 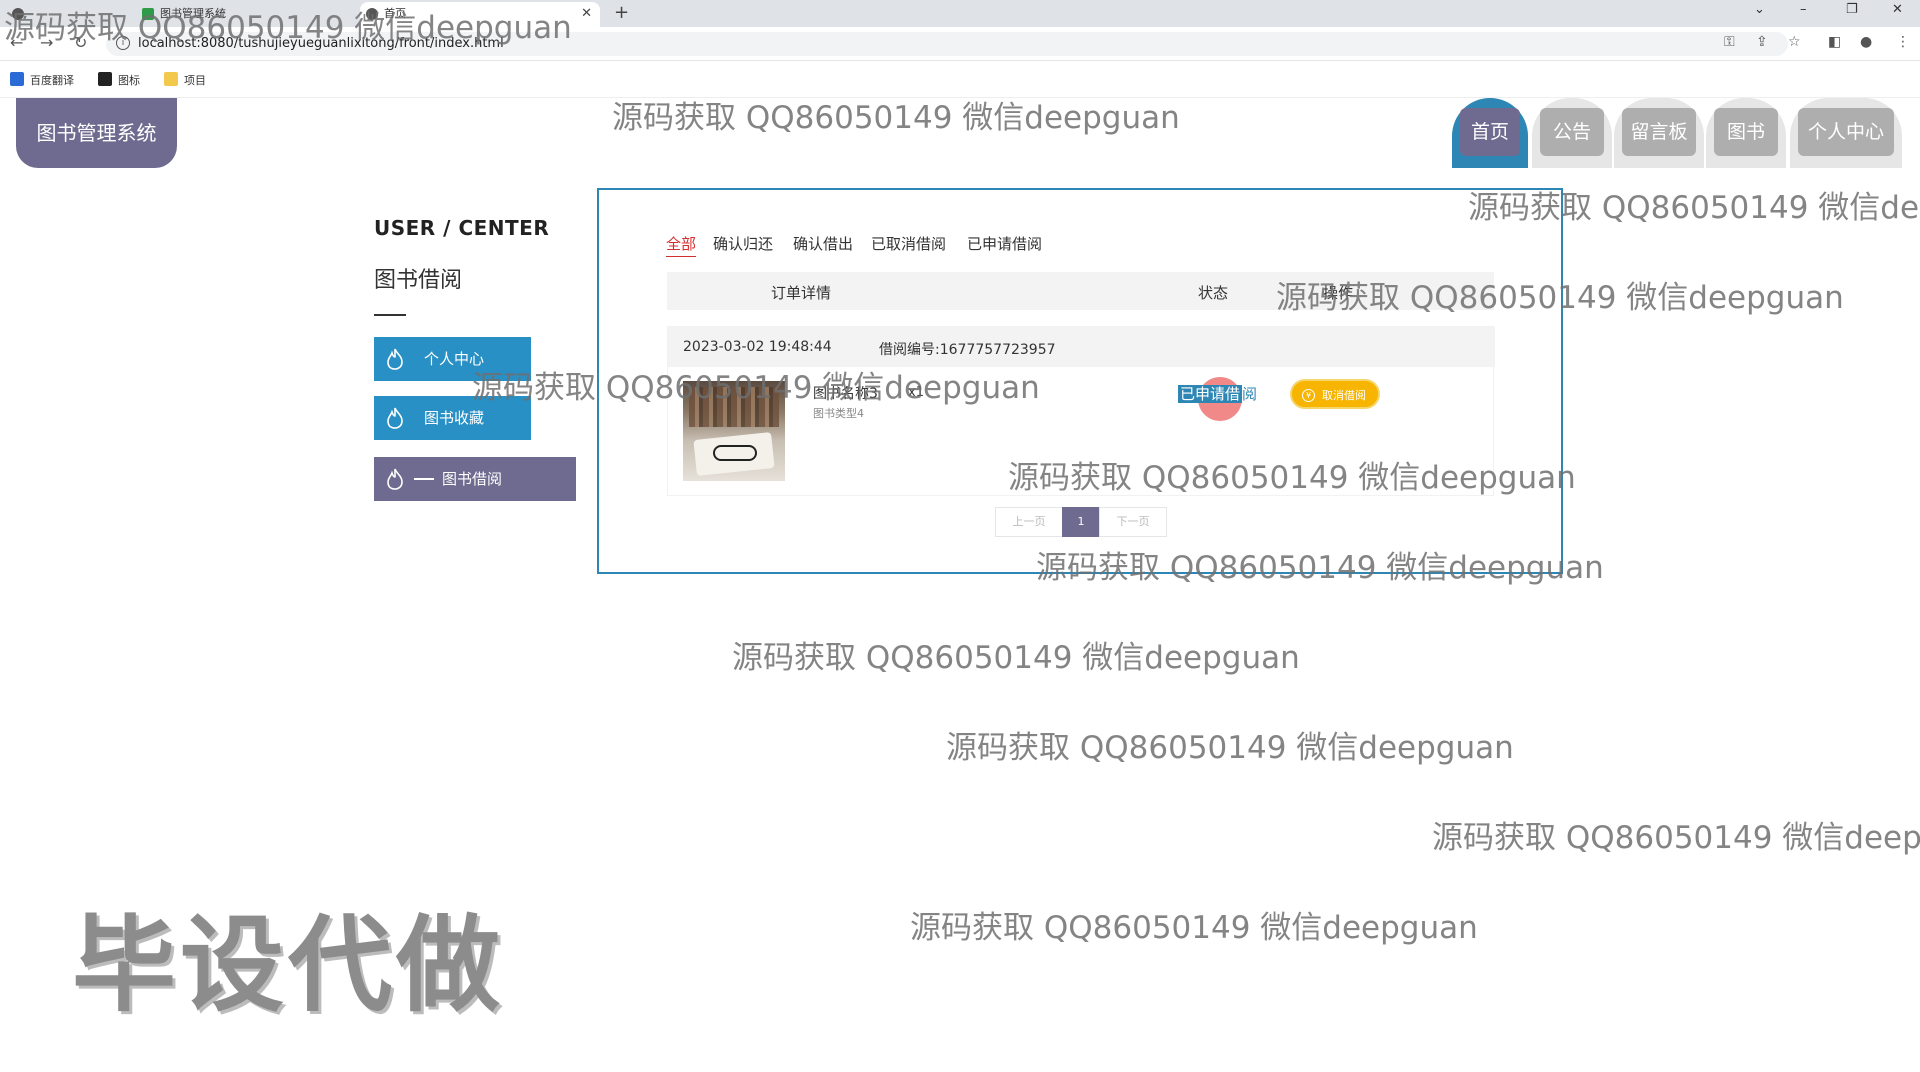 What do you see at coordinates (1081, 347) in the screenshot?
I see `order-header: 2023-03-02 19:48:44 借阅编号:1677757723957` at bounding box center [1081, 347].